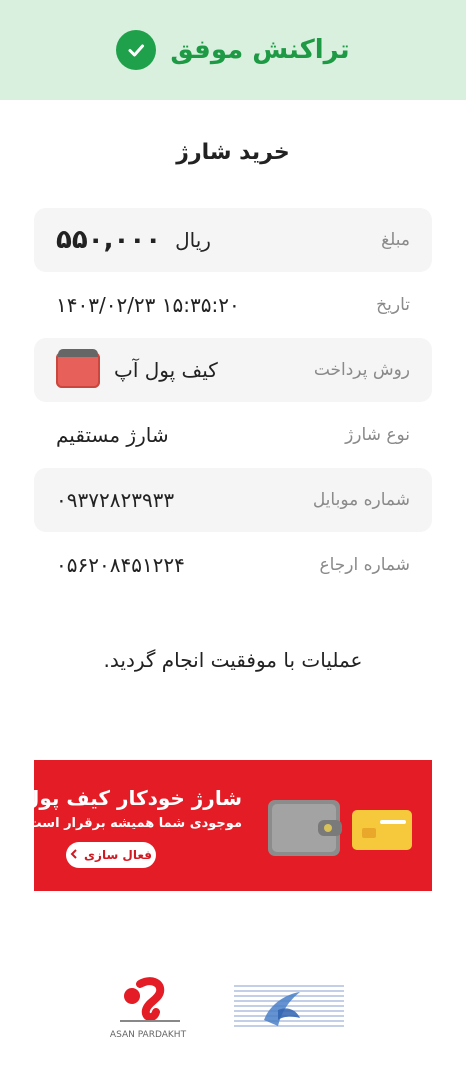 This screenshot has width=466, height=1080. What do you see at coordinates (377, 435) in the screenshot?
I see `charge-type-label: نوع شارژ` at bounding box center [377, 435].